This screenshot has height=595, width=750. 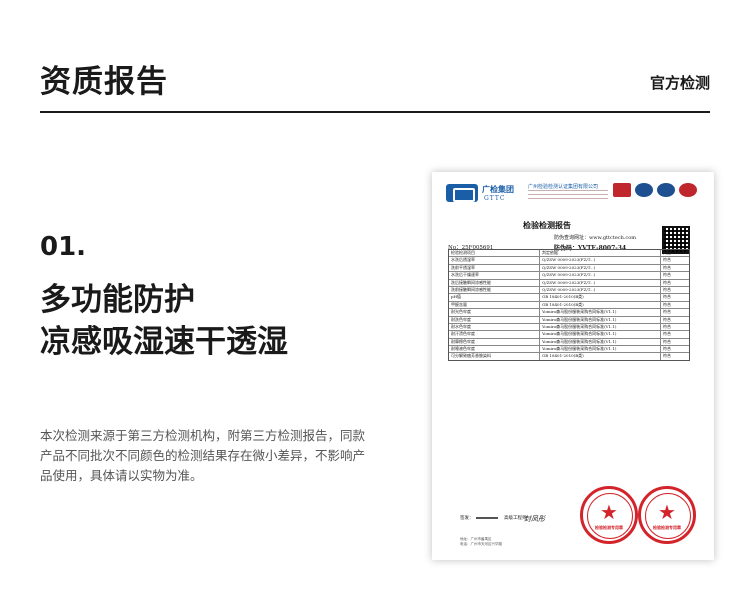 What do you see at coordinates (622, 190) in the screenshot?
I see `cma-mark-icon` at bounding box center [622, 190].